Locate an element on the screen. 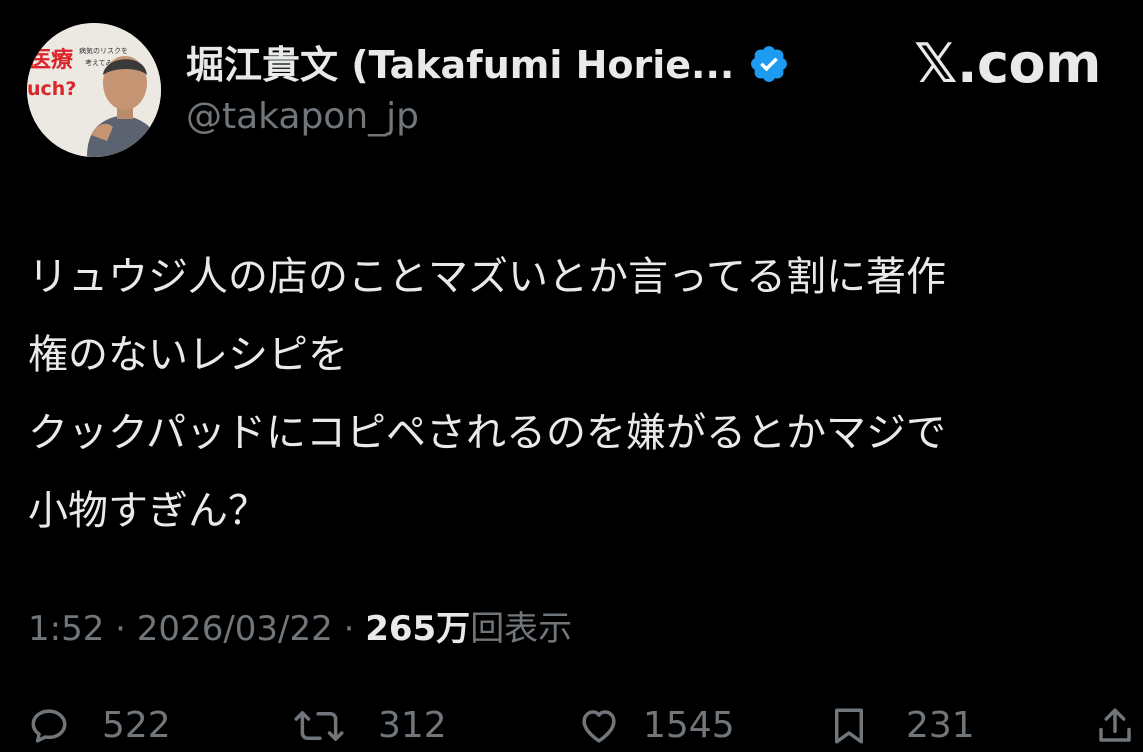  bookmark-icon is located at coordinates (849, 726).